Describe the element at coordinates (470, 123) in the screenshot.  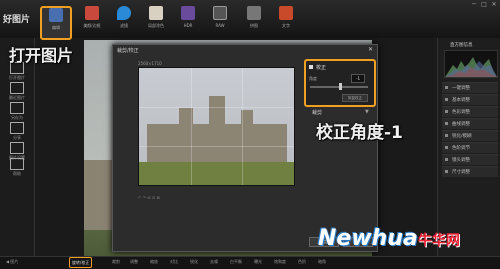
I see `right-item: 曲线调整` at that location.